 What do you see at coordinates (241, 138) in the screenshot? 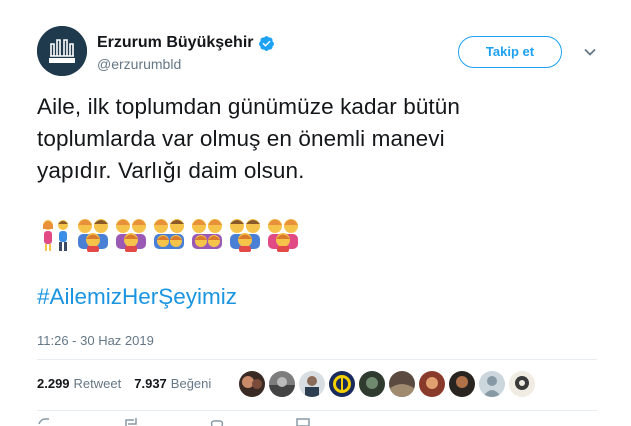
I see `tweet-text-line: toplumlarda var olmuş en önemli manevi` at bounding box center [241, 138].